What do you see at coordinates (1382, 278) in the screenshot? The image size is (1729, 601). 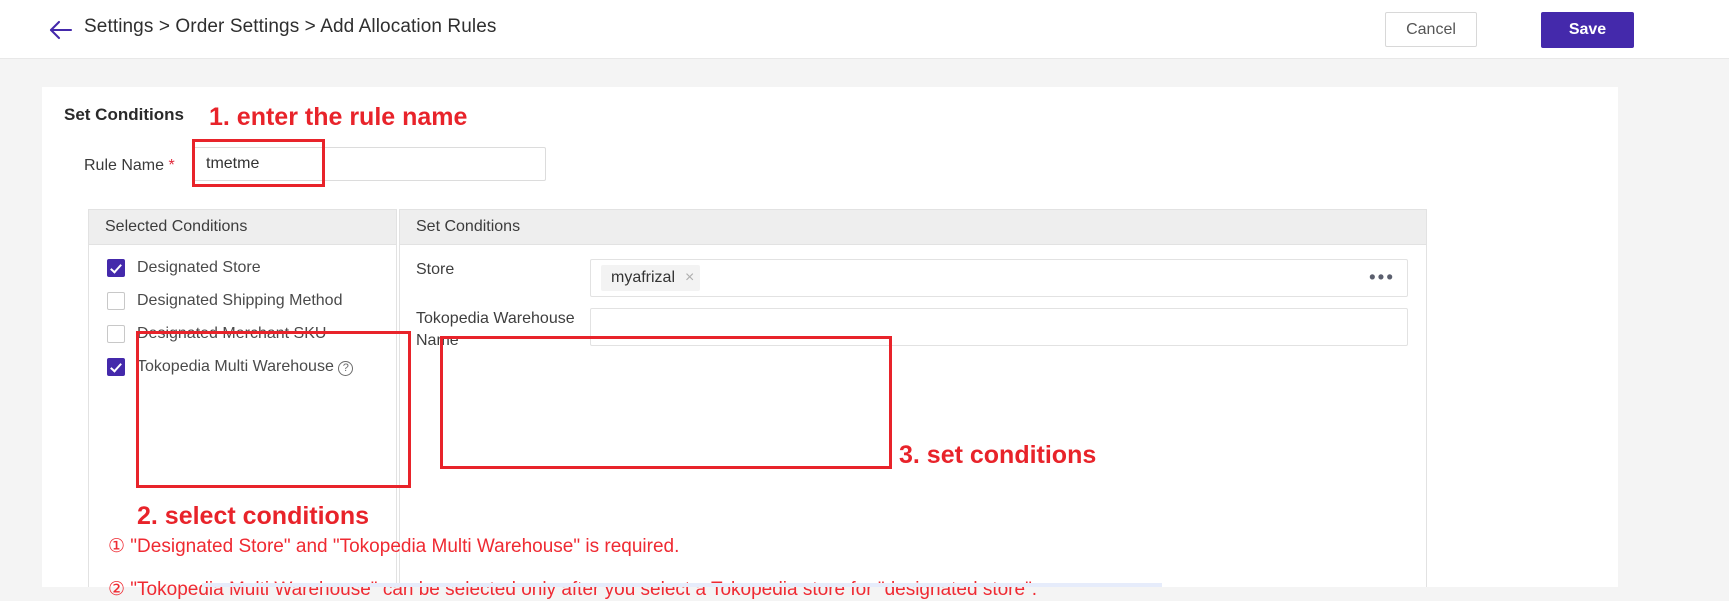 I see `more-options-icon: •••` at bounding box center [1382, 278].